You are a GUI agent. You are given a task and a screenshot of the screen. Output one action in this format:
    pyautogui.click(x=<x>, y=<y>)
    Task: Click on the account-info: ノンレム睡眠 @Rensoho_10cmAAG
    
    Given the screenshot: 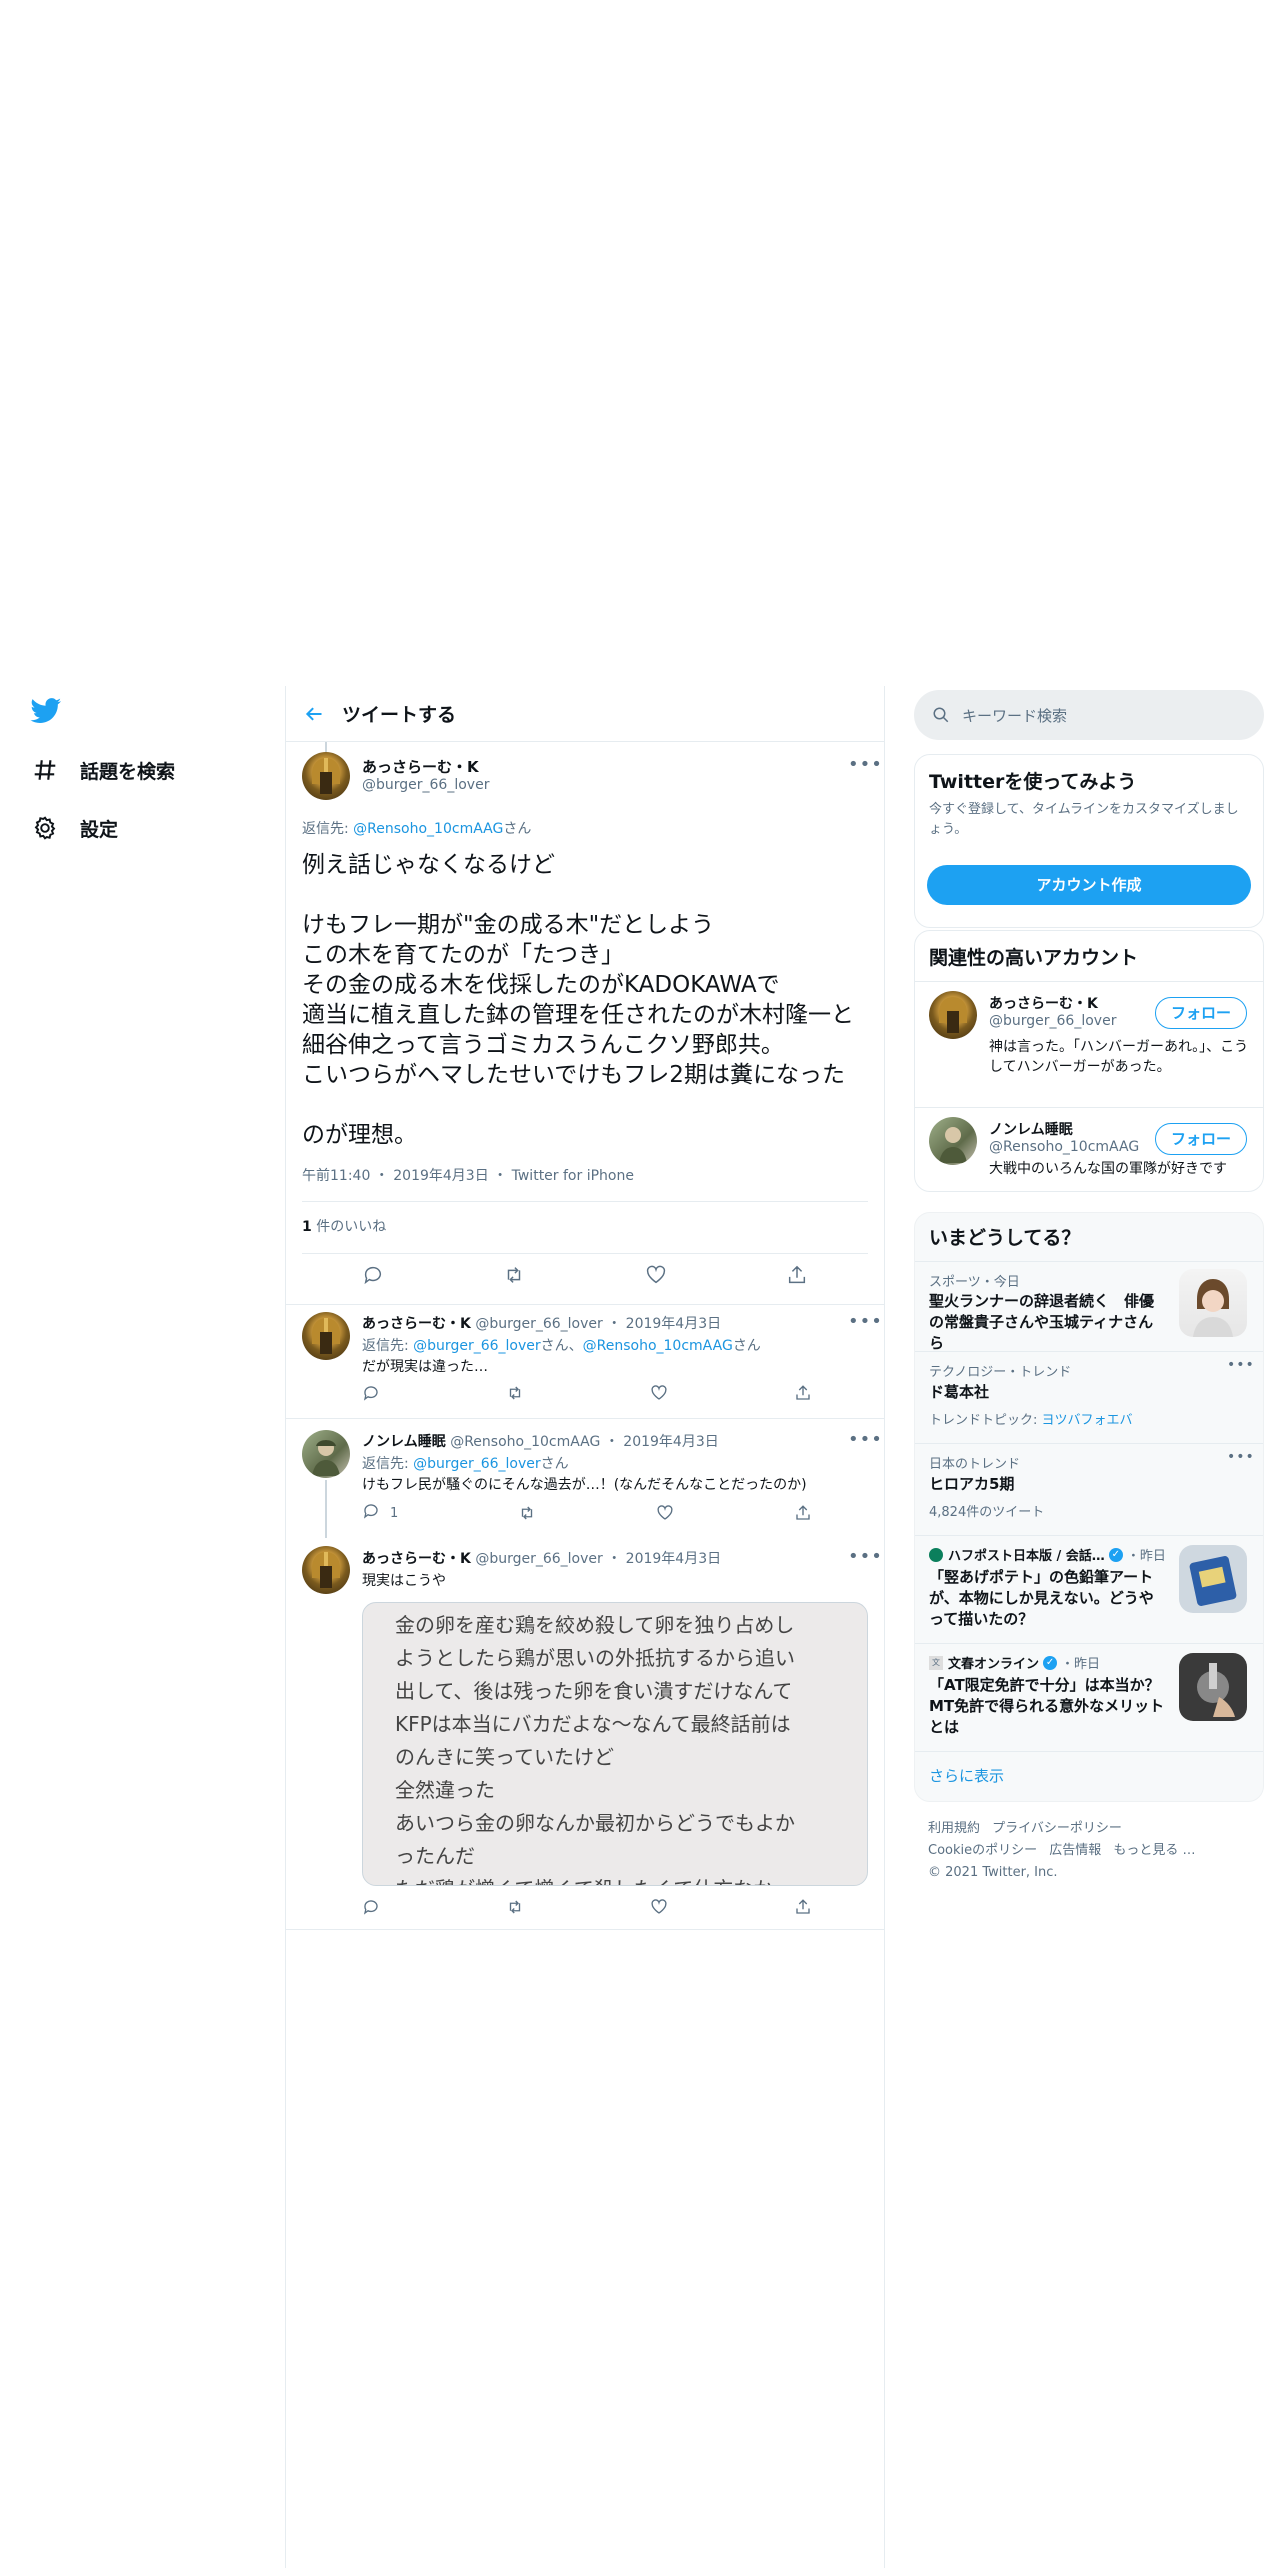 What is the action you would take?
    pyautogui.click(x=1064, y=1137)
    